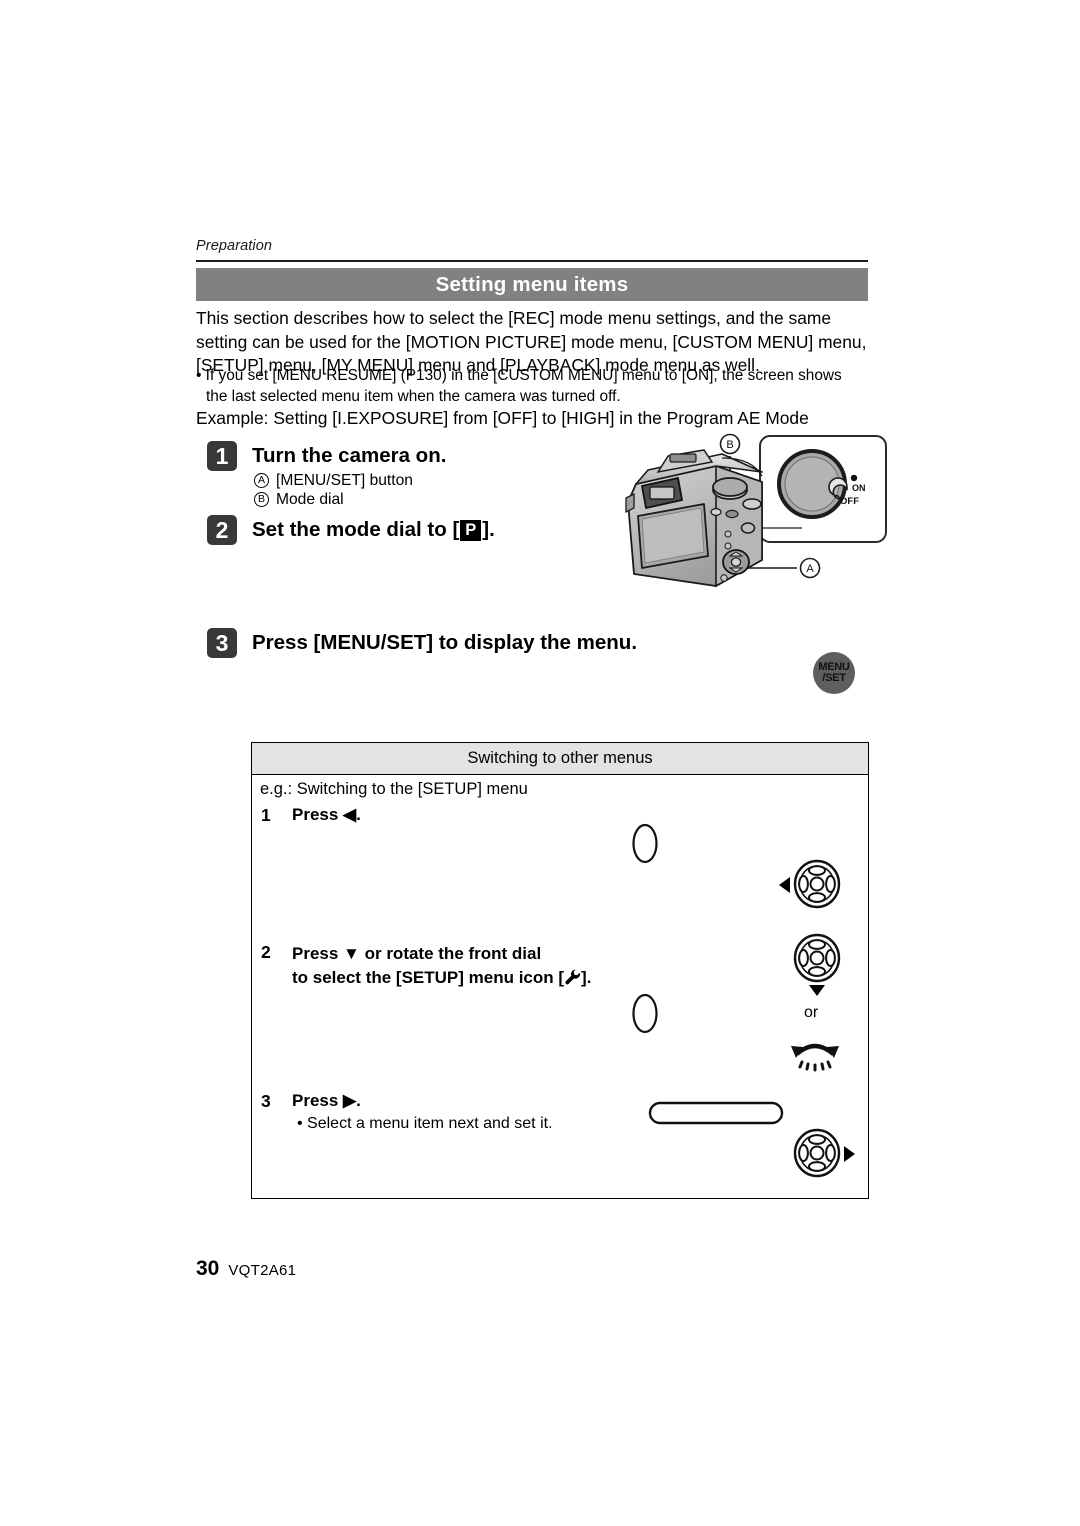 Image resolution: width=1080 pixels, height=1526 pixels. I want to click on svg-text: A, so click(810, 569).